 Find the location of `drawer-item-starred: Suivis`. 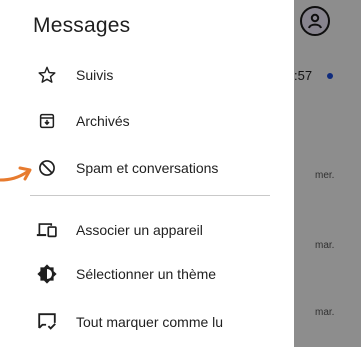

drawer-item-starred: Suivis is located at coordinates (147, 75).